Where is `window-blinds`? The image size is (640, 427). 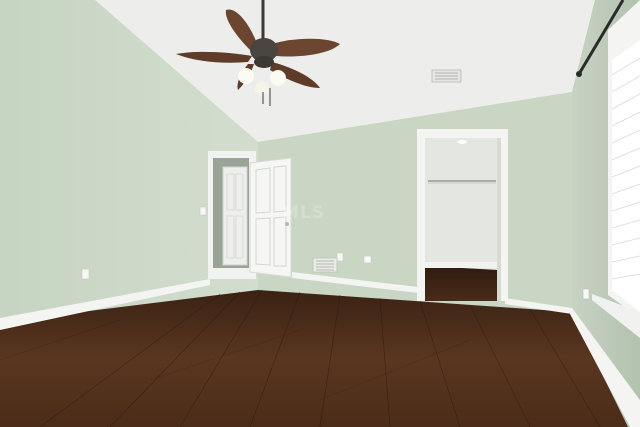 window-blinds is located at coordinates (626, 176).